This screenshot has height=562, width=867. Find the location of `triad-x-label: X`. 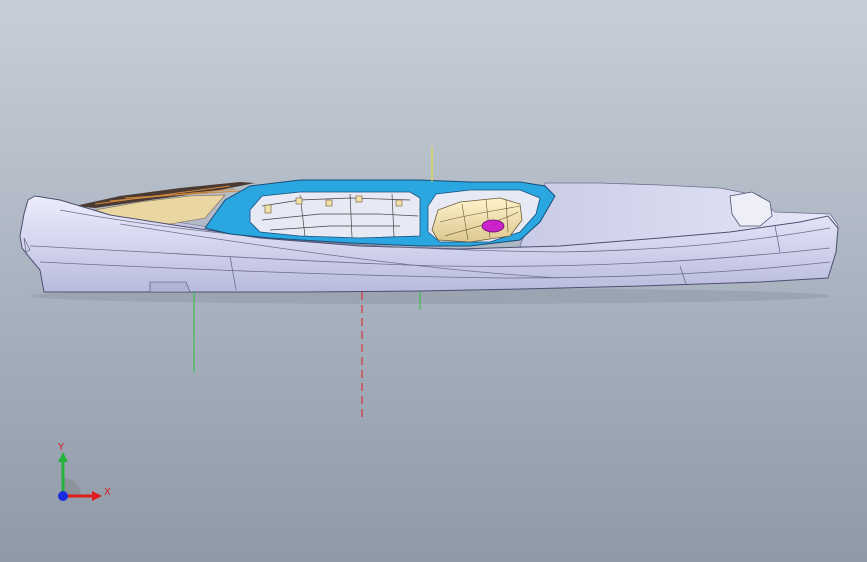

triad-x-label: X is located at coordinates (107, 492).